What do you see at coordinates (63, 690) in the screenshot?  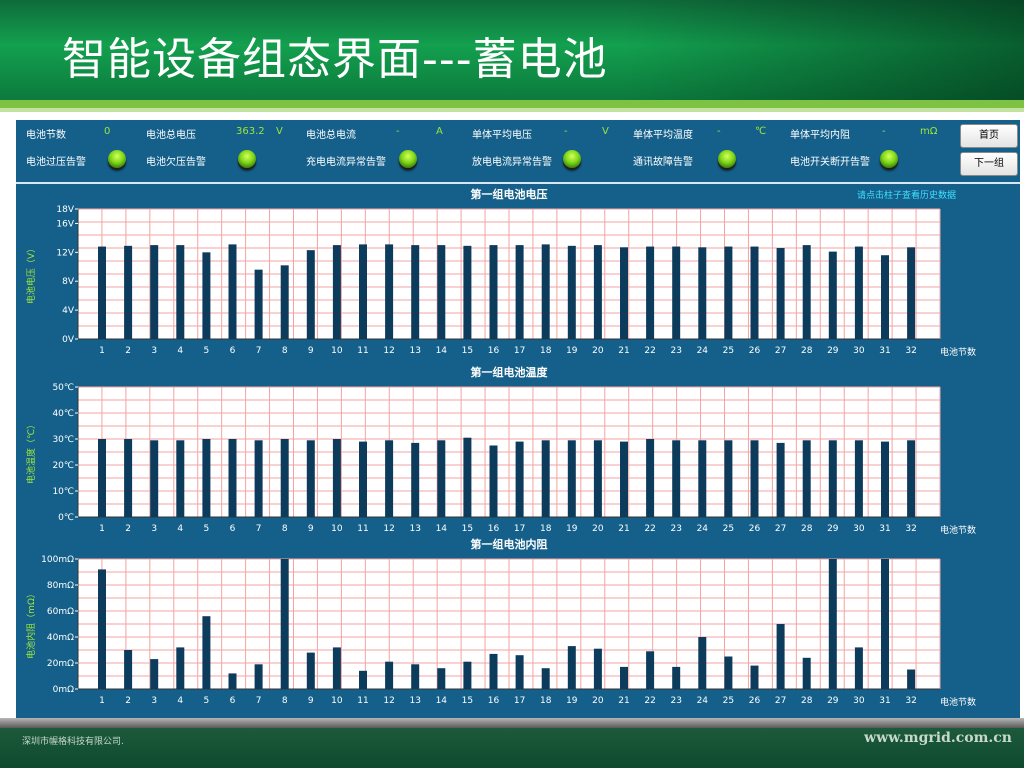 I see `y-tick-label: 0mΩ` at bounding box center [63, 690].